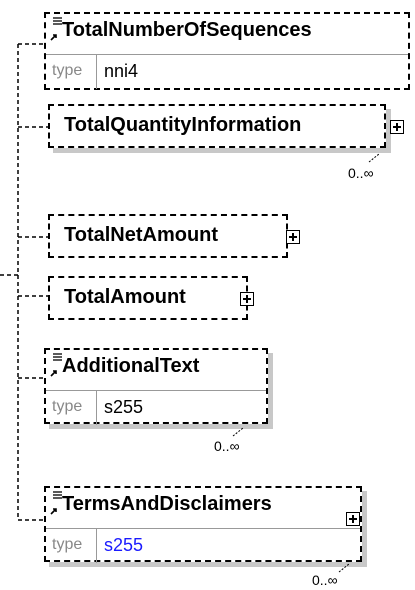 Image resolution: width=415 pixels, height=590 pixels. What do you see at coordinates (124, 407) in the screenshot?
I see `type-value: s255` at bounding box center [124, 407].